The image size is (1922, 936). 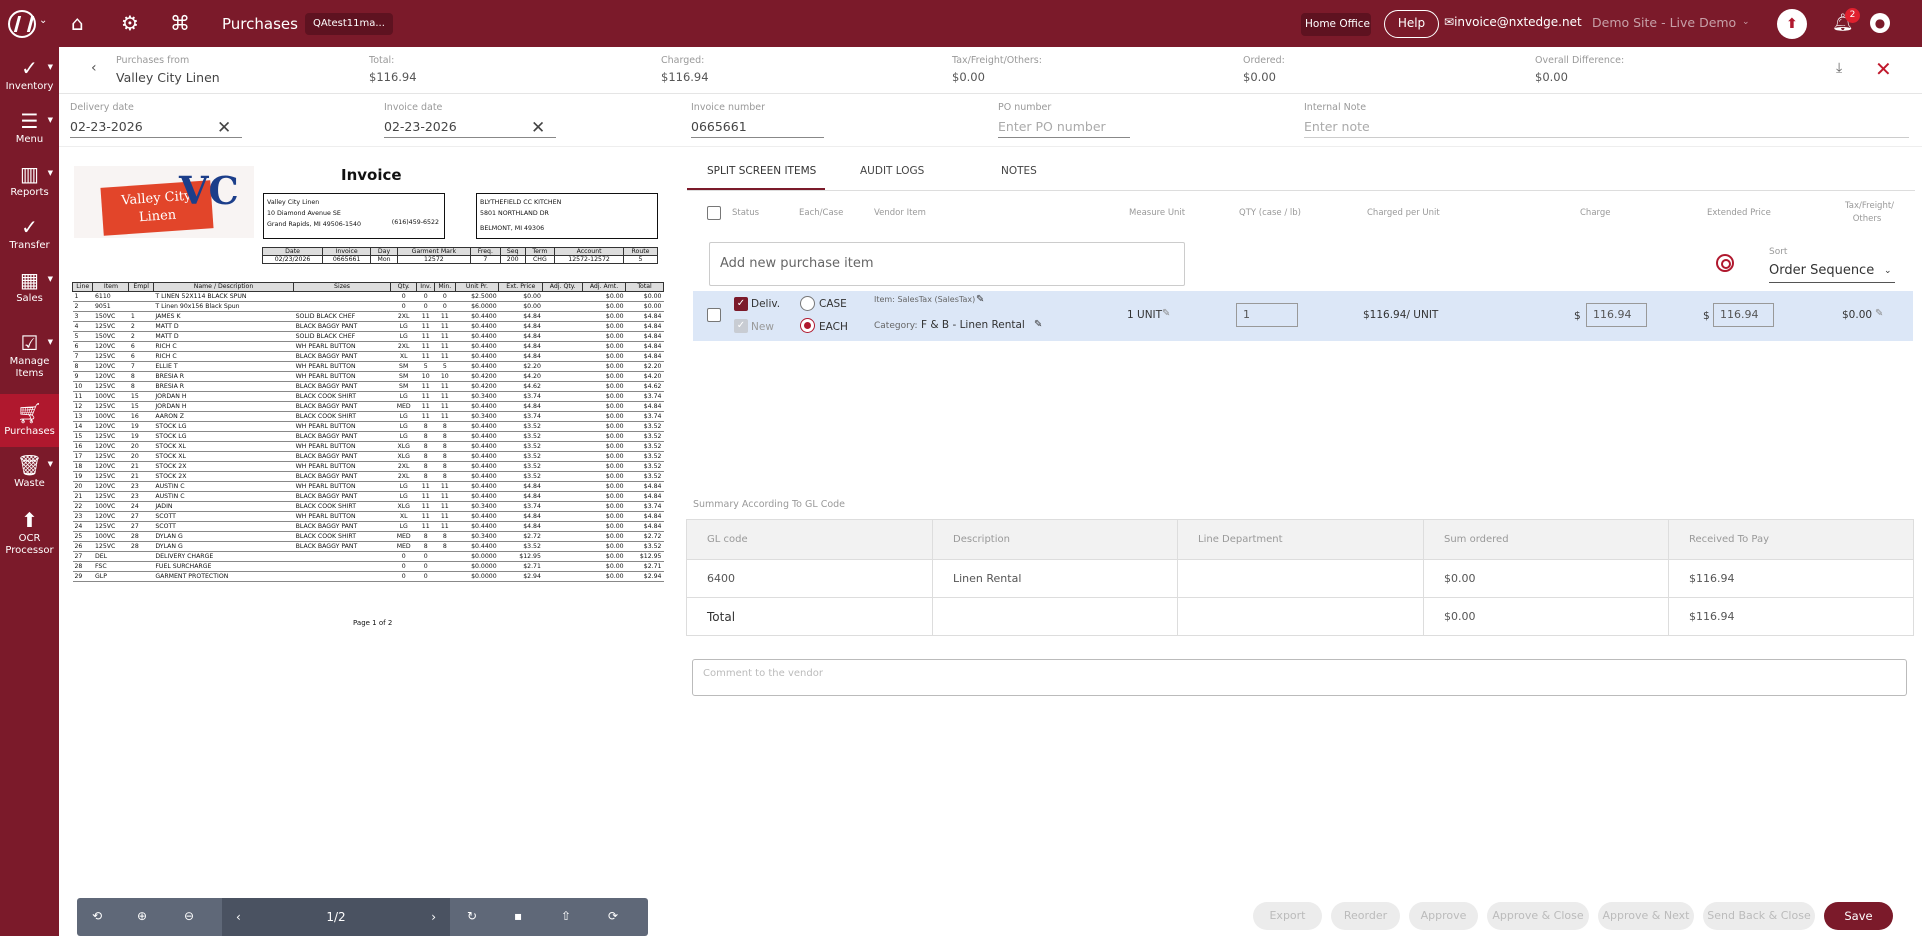 I want to click on deliv-checkbox: ✓, so click(x=741, y=304).